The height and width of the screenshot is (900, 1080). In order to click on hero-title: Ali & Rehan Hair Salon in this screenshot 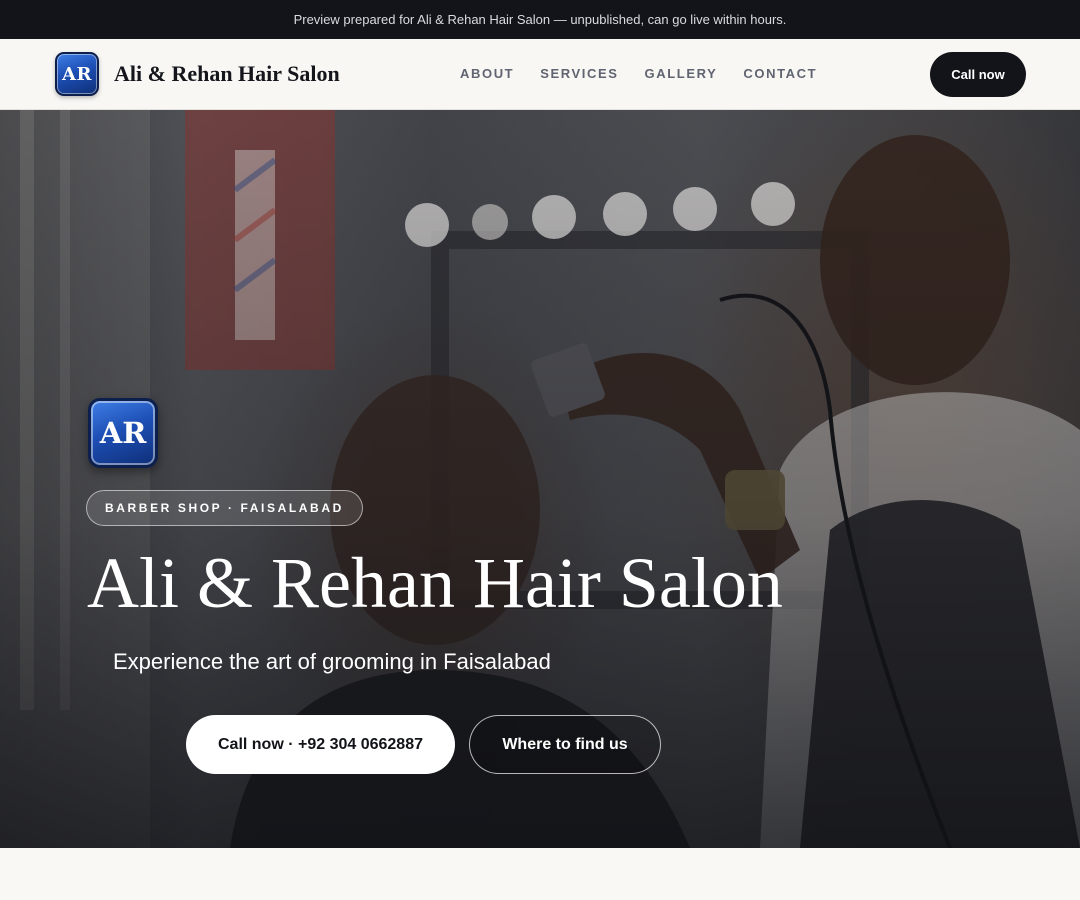, I will do `click(435, 583)`.